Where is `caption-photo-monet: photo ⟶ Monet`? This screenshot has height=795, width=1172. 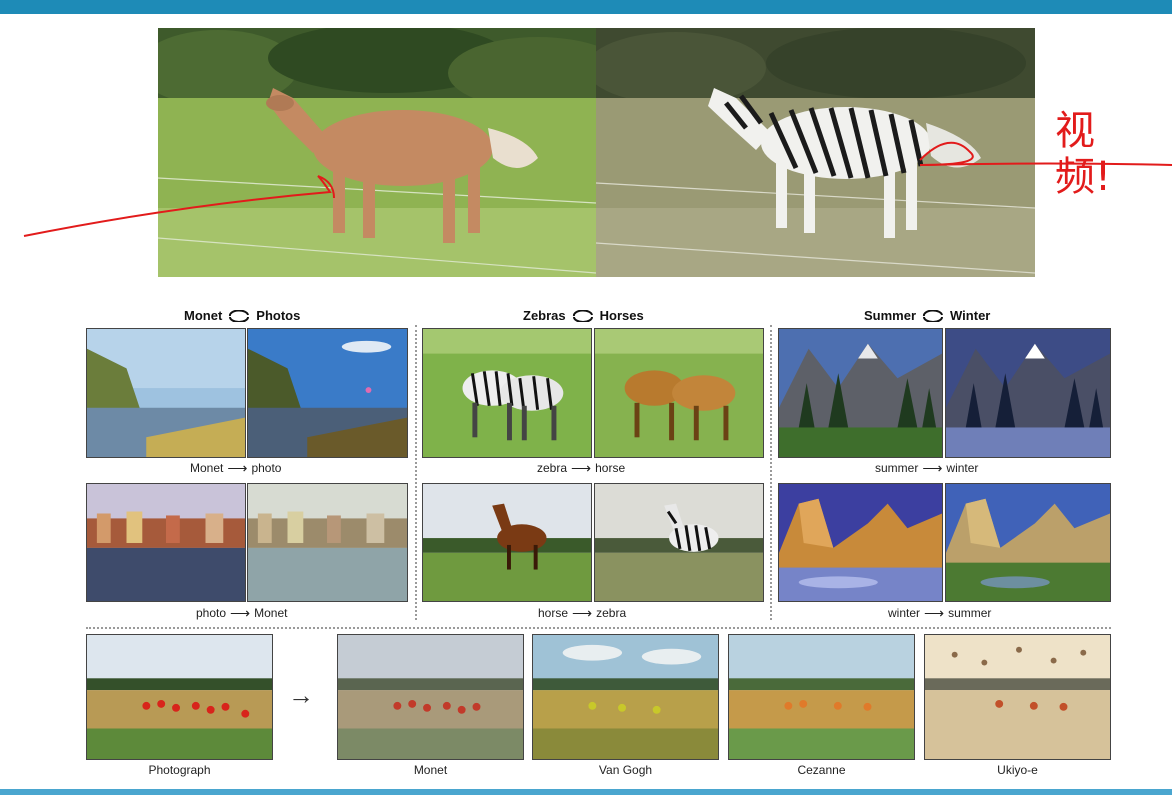
caption-photo-monet: photo ⟶ Monet is located at coordinates (241, 613).